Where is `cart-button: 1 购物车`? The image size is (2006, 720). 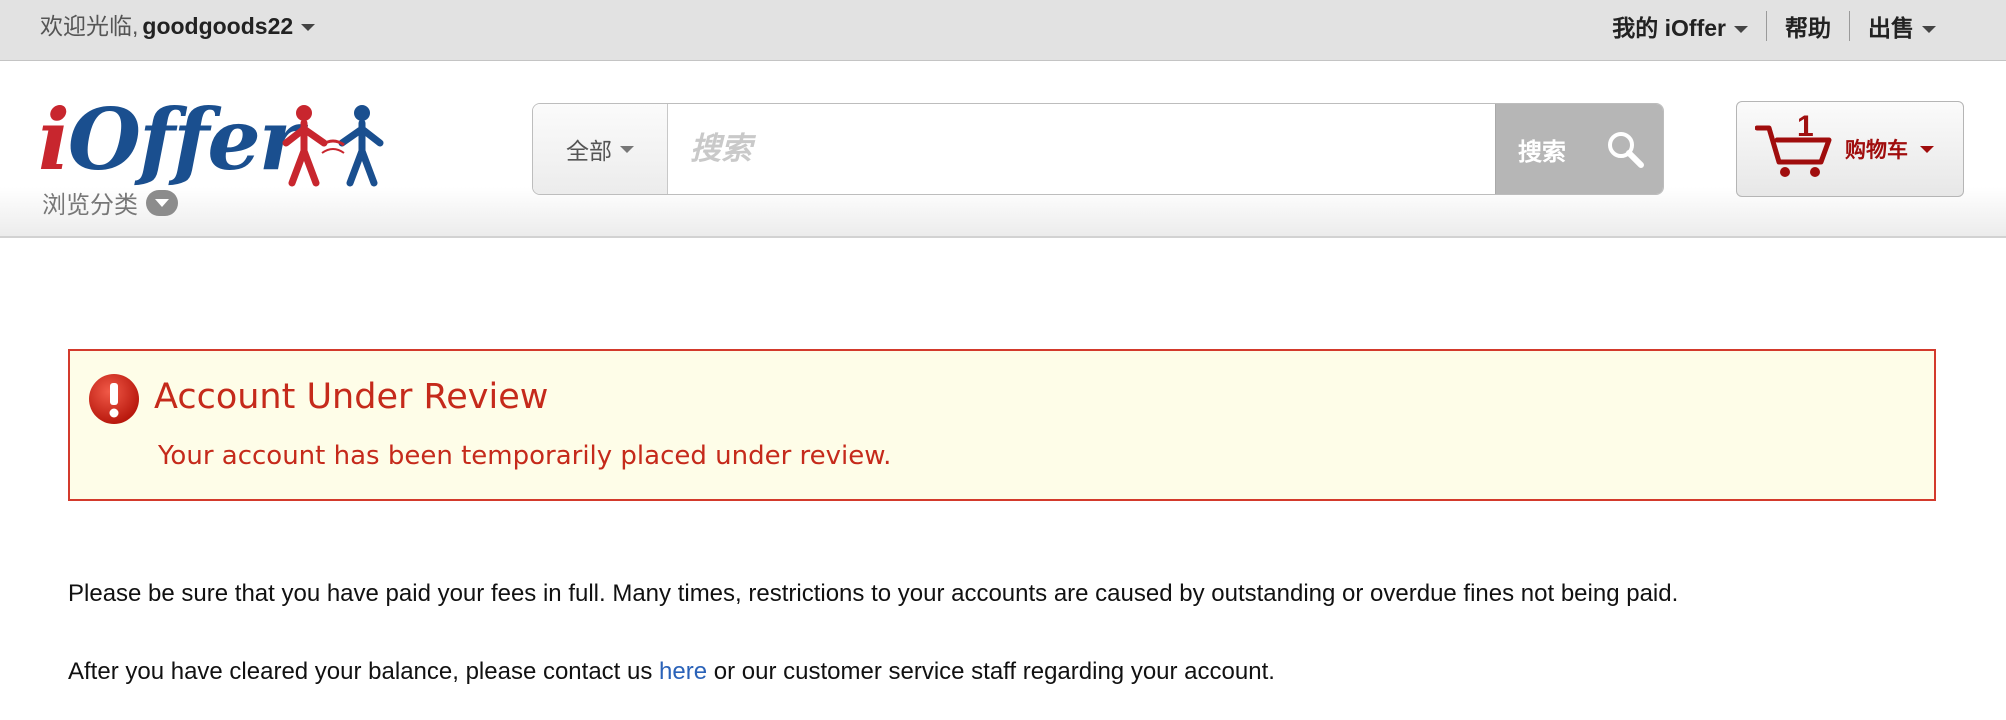
cart-button: 1 购物车 is located at coordinates (1850, 149).